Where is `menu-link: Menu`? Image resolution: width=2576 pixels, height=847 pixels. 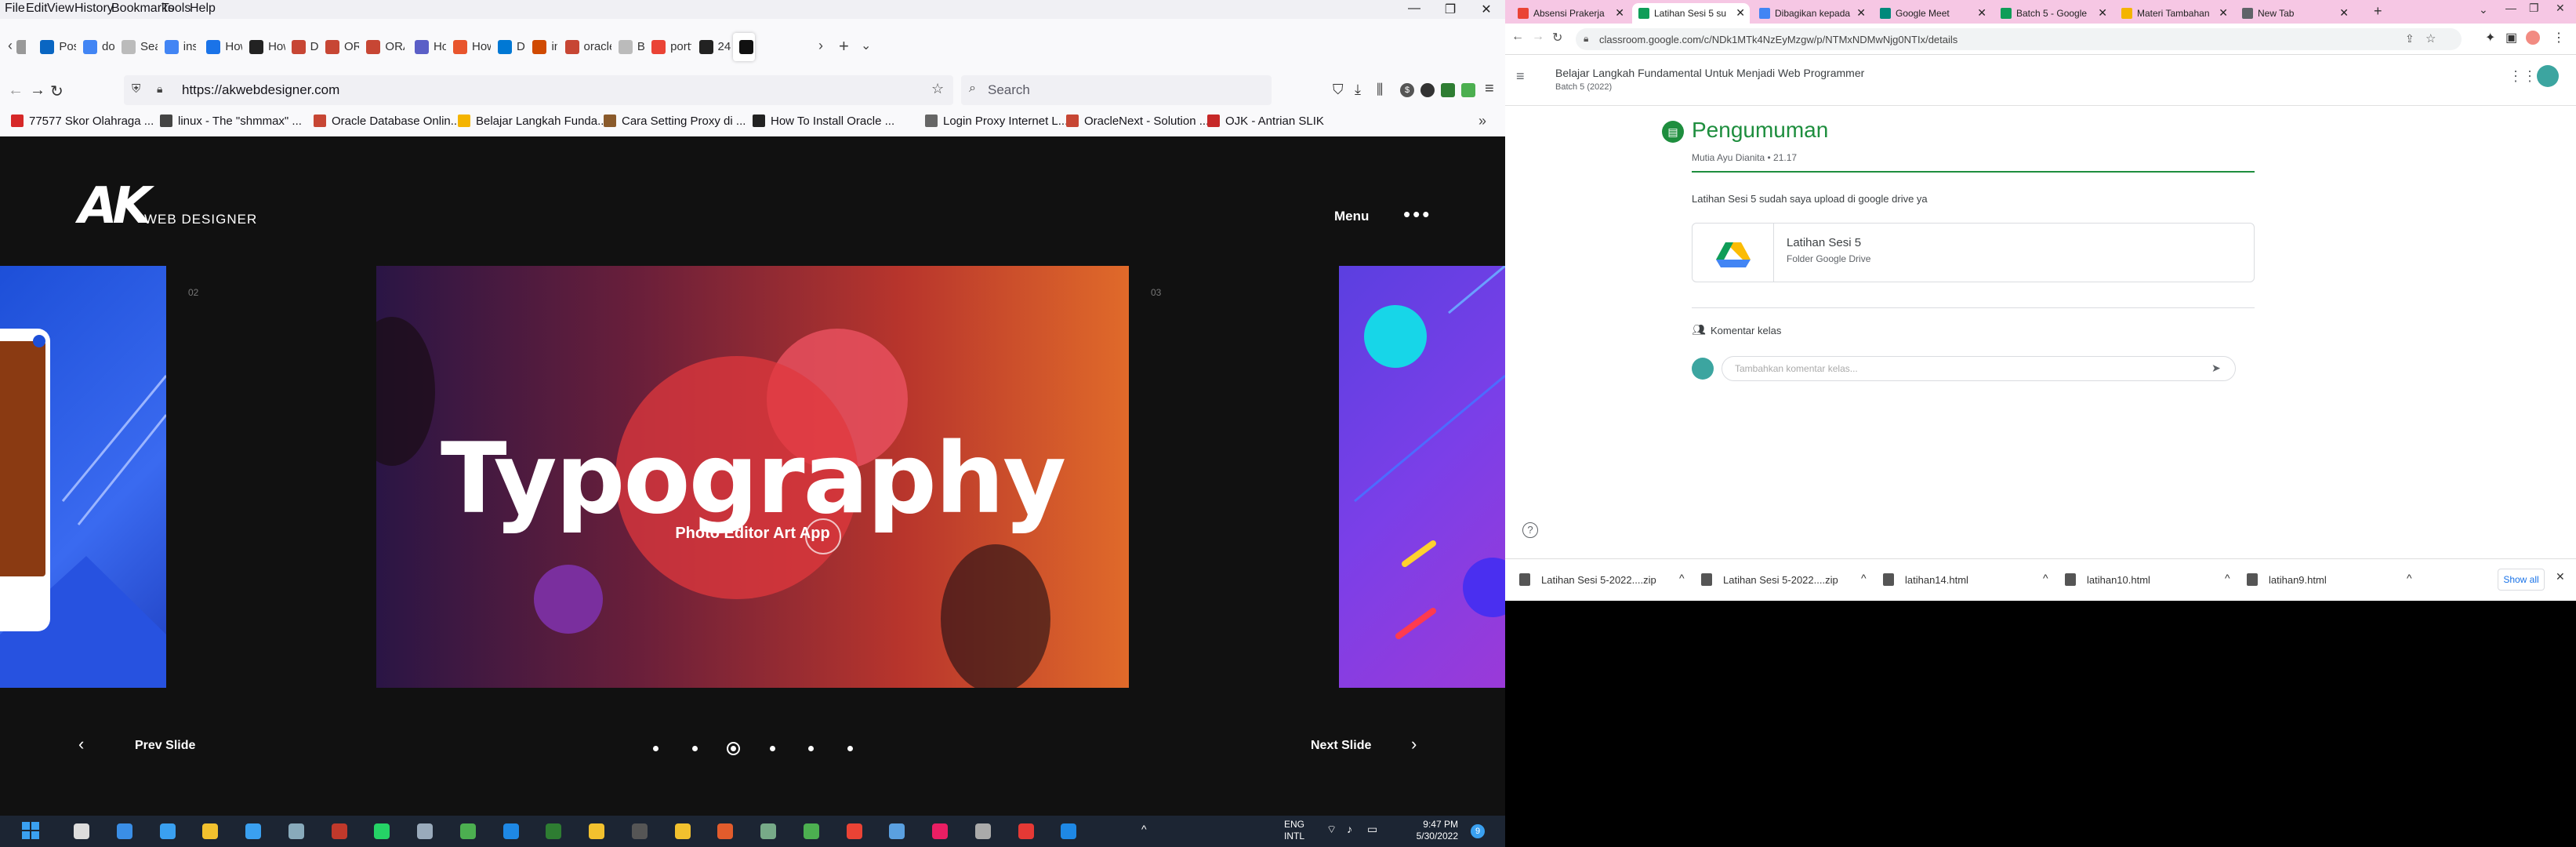
menu-link: Menu is located at coordinates (1351, 216).